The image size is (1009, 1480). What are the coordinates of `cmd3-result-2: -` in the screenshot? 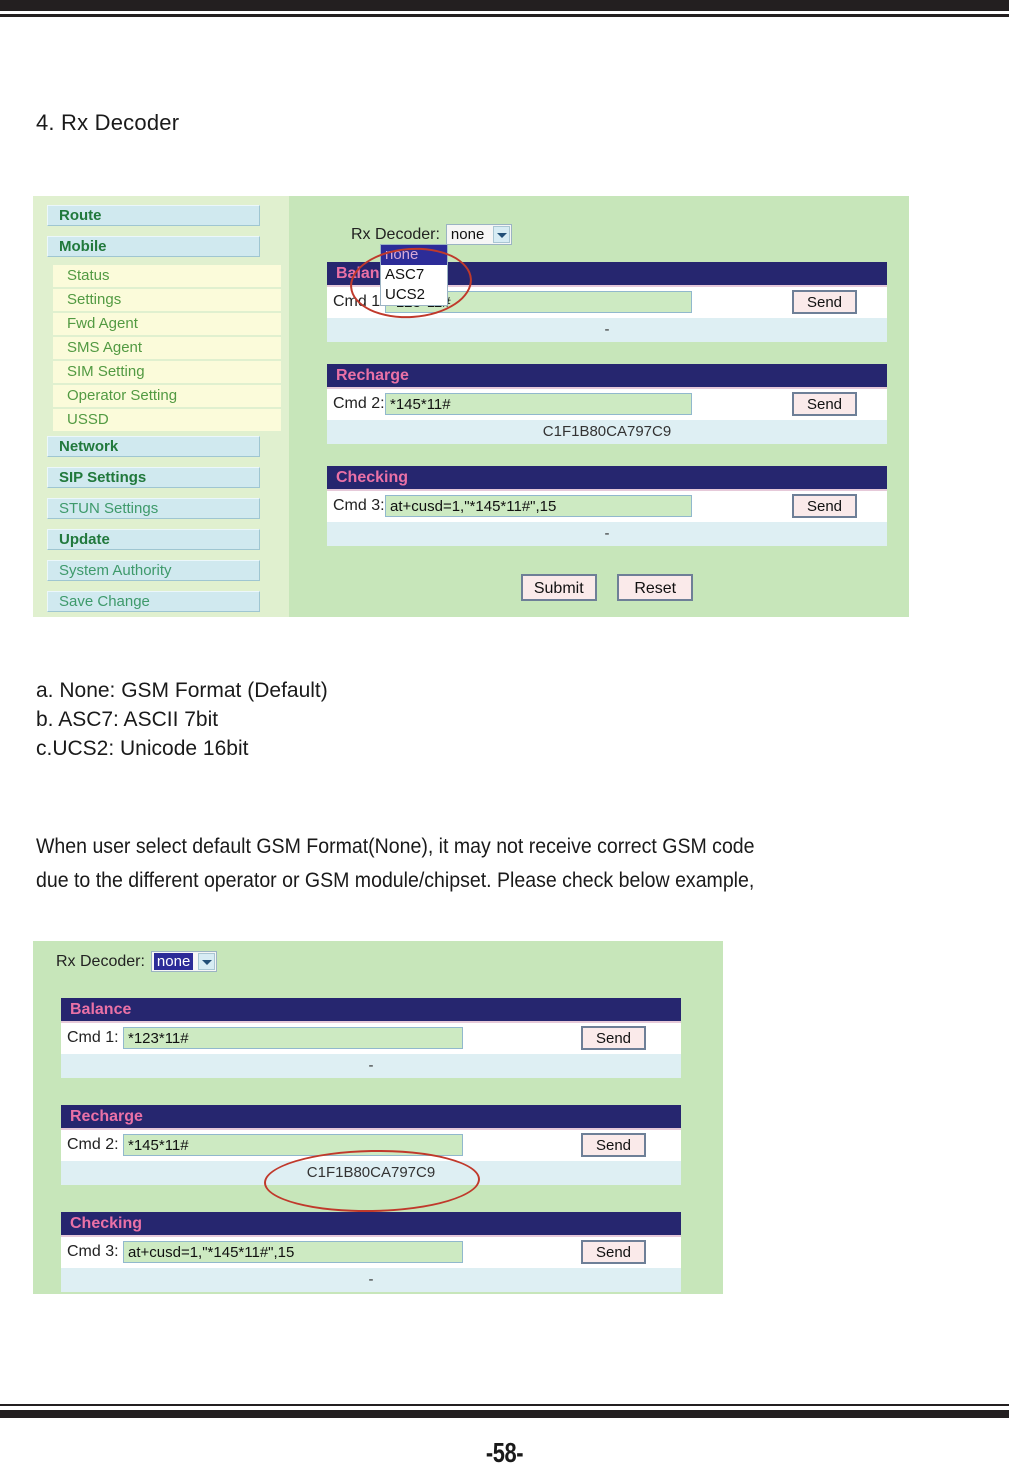 It's located at (371, 1280).